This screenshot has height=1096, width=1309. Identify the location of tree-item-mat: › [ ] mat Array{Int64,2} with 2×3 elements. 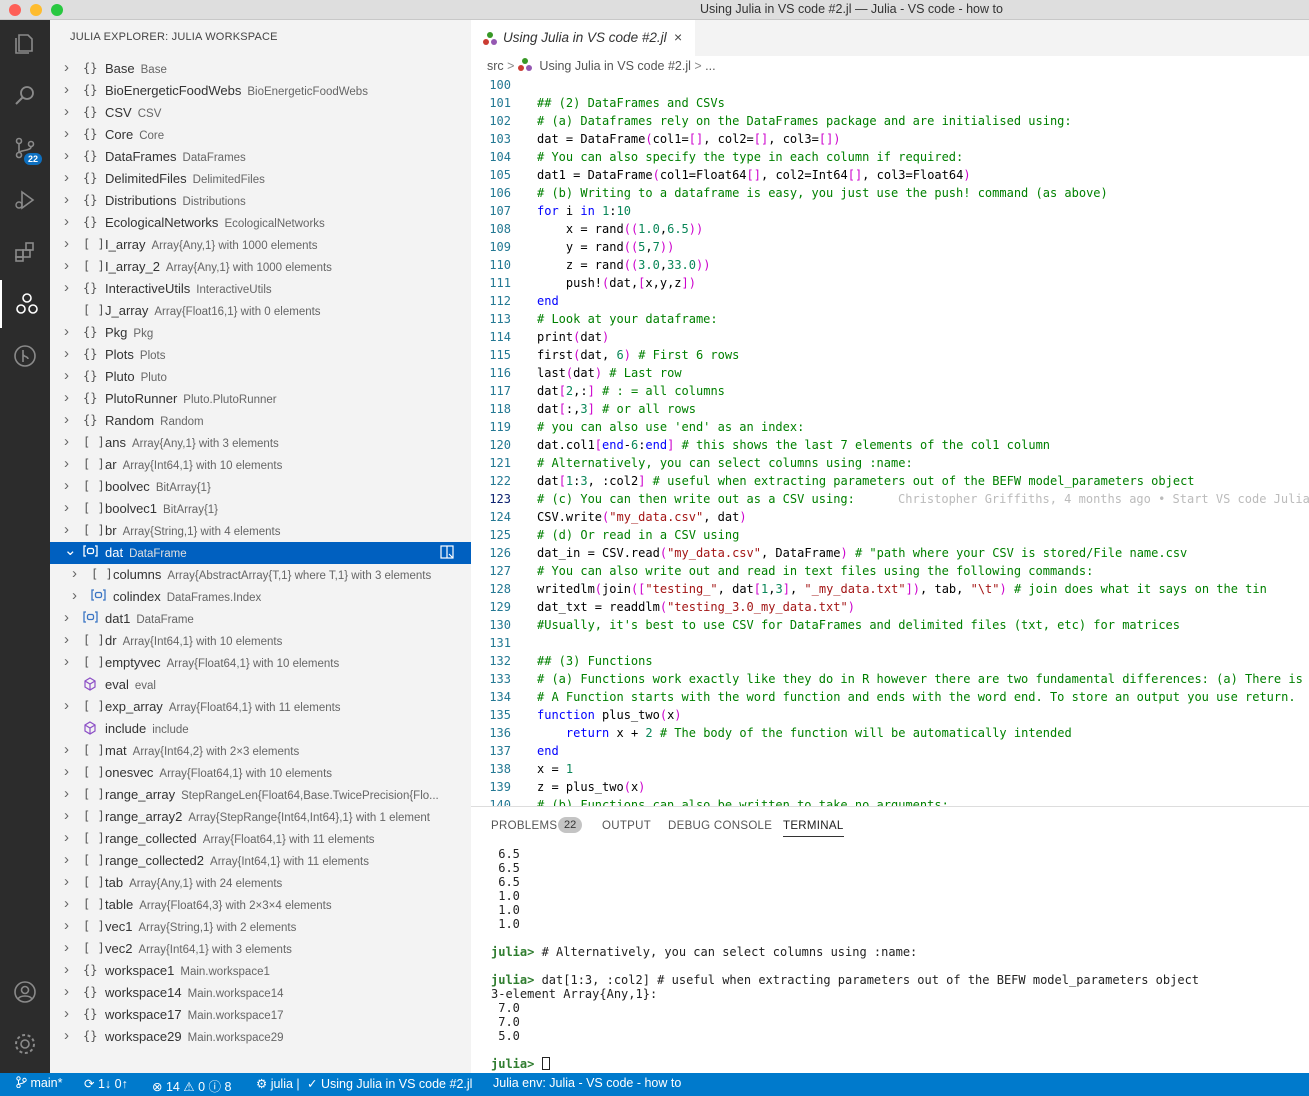
(260, 751).